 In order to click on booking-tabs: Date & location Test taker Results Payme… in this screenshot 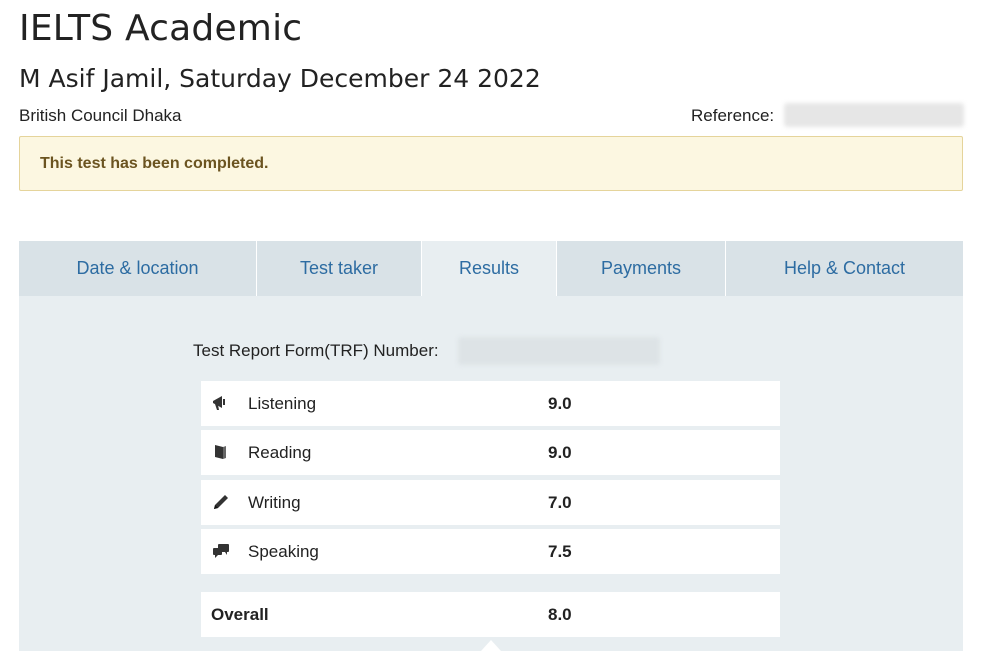, I will do `click(491, 269)`.